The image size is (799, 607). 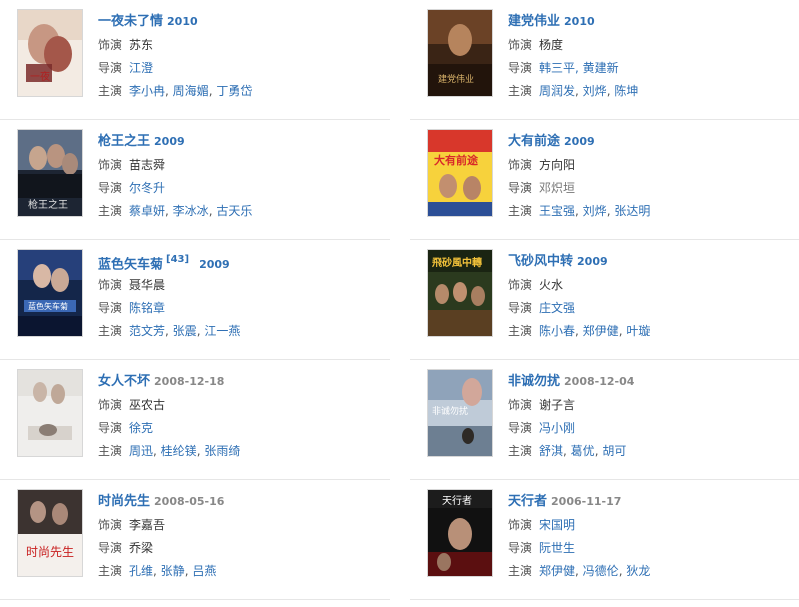 I want to click on cast-link: 葛优, so click(x=583, y=451).